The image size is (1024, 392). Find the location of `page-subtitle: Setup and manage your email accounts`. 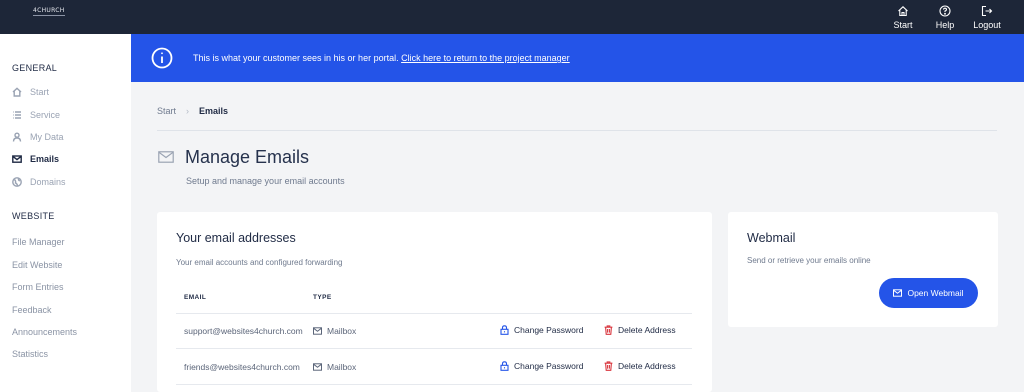

page-subtitle: Setup and manage your email accounts is located at coordinates (265, 181).